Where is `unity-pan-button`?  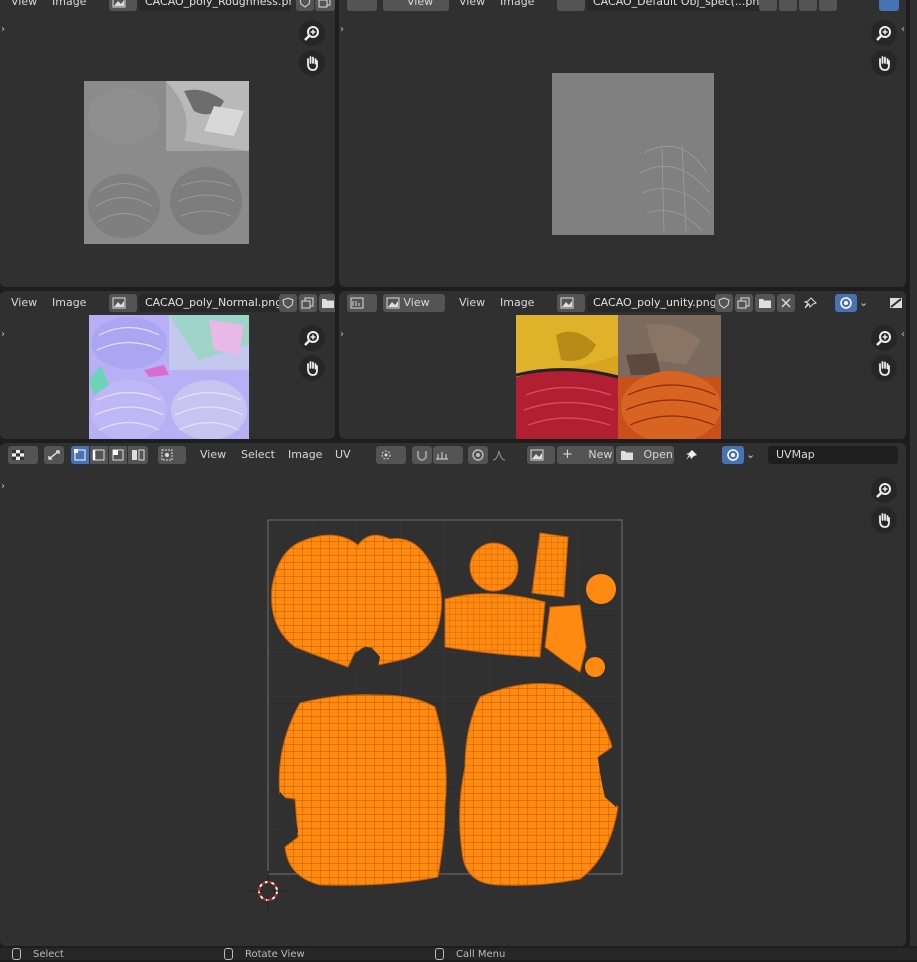
unity-pan-button is located at coordinates (884, 368).